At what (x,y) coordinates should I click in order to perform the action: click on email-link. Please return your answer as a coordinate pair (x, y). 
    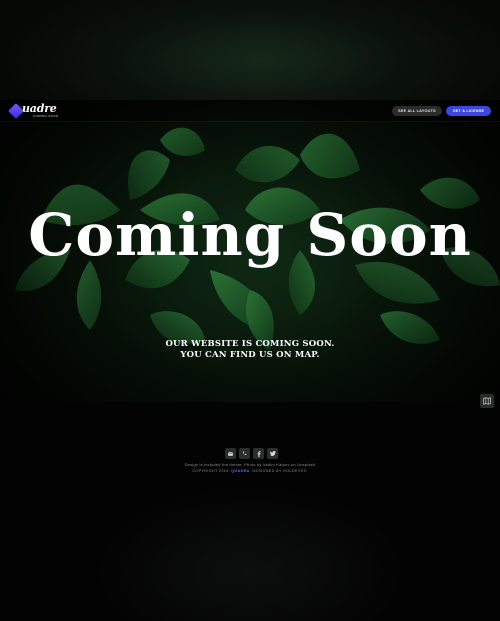
    Looking at the image, I should click on (230, 453).